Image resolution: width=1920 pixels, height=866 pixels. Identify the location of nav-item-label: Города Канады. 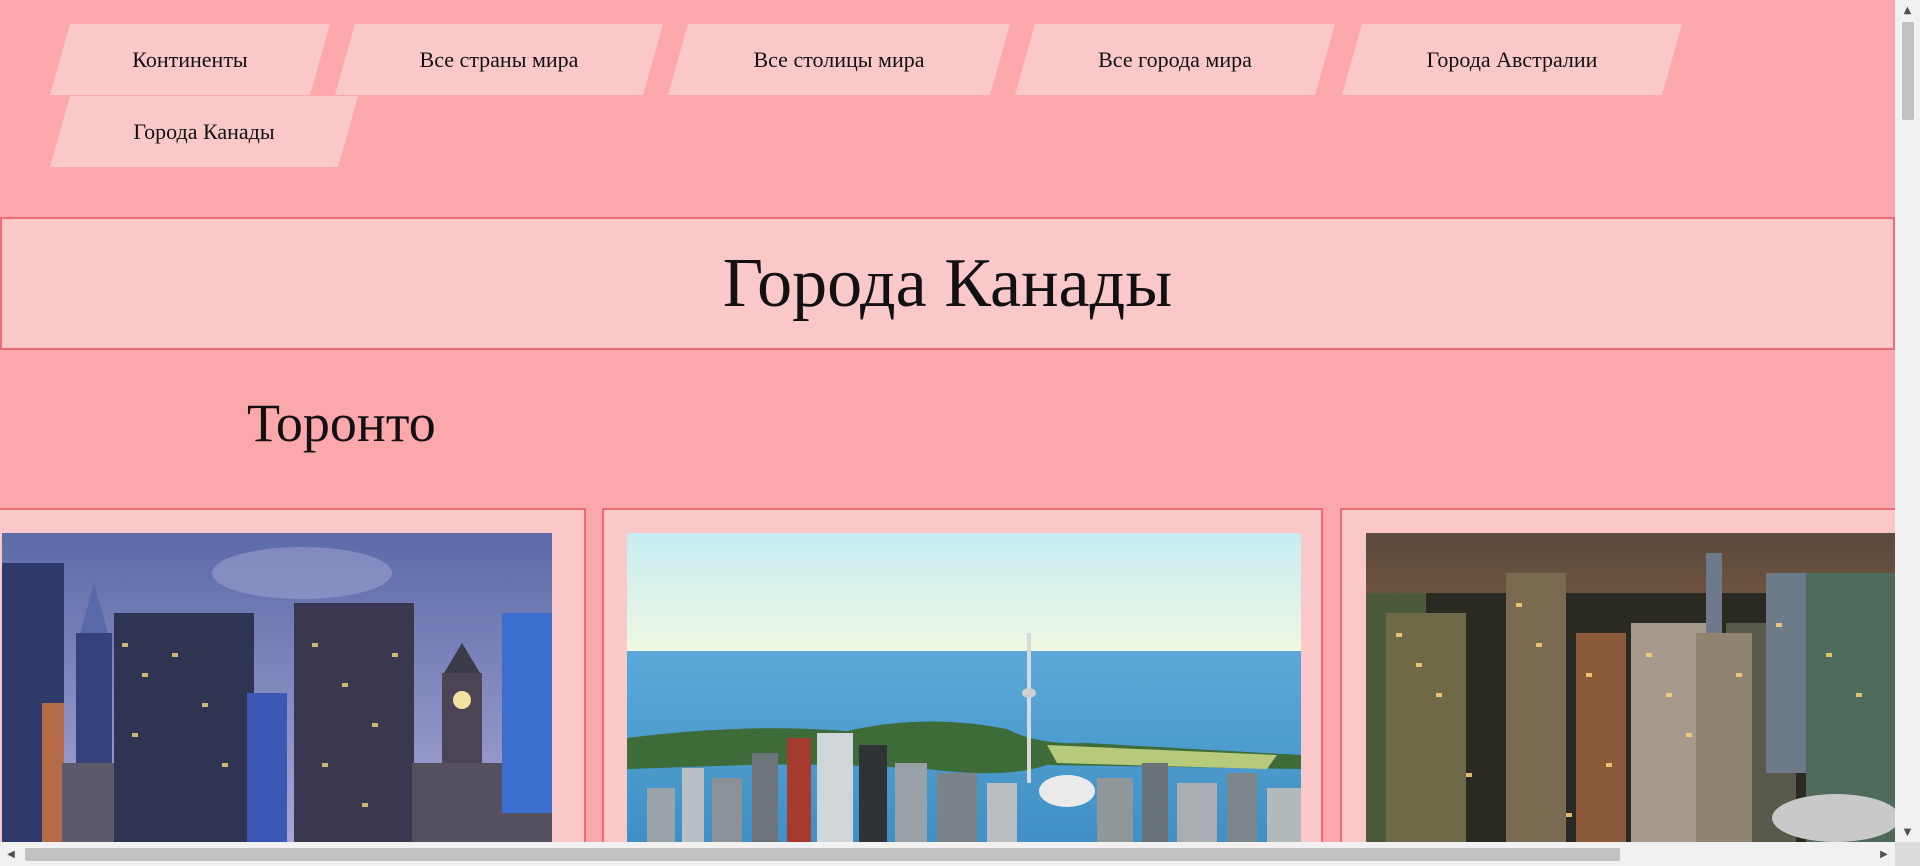
(204, 131).